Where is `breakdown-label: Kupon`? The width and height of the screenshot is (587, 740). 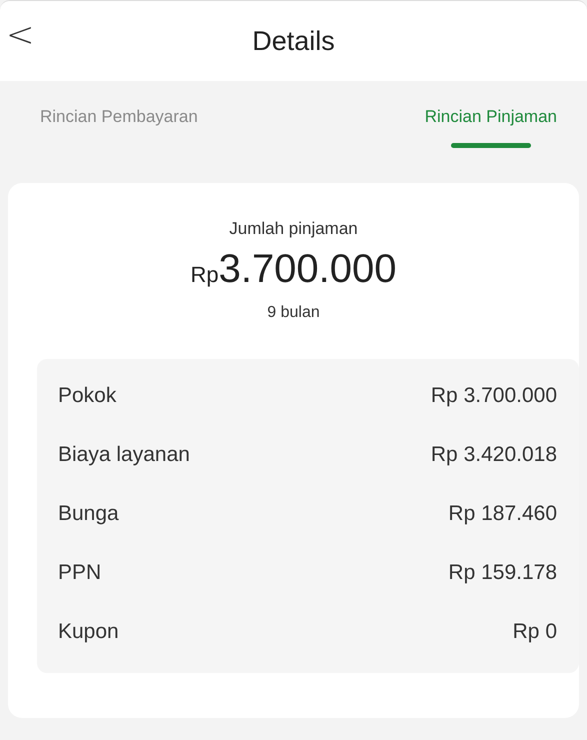 breakdown-label: Kupon is located at coordinates (88, 632).